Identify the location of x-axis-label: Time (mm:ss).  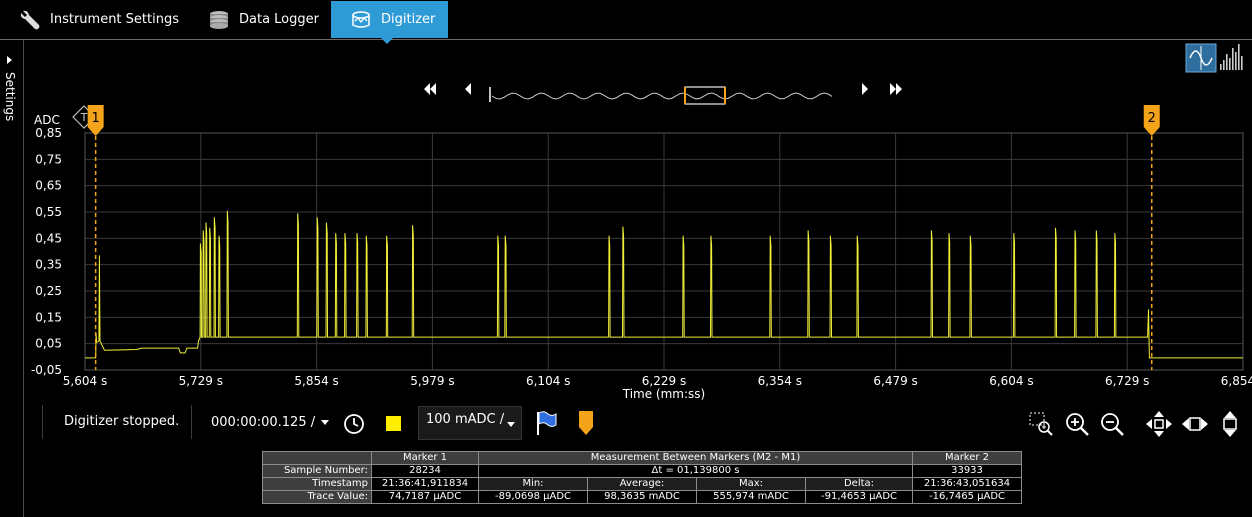
(663, 394).